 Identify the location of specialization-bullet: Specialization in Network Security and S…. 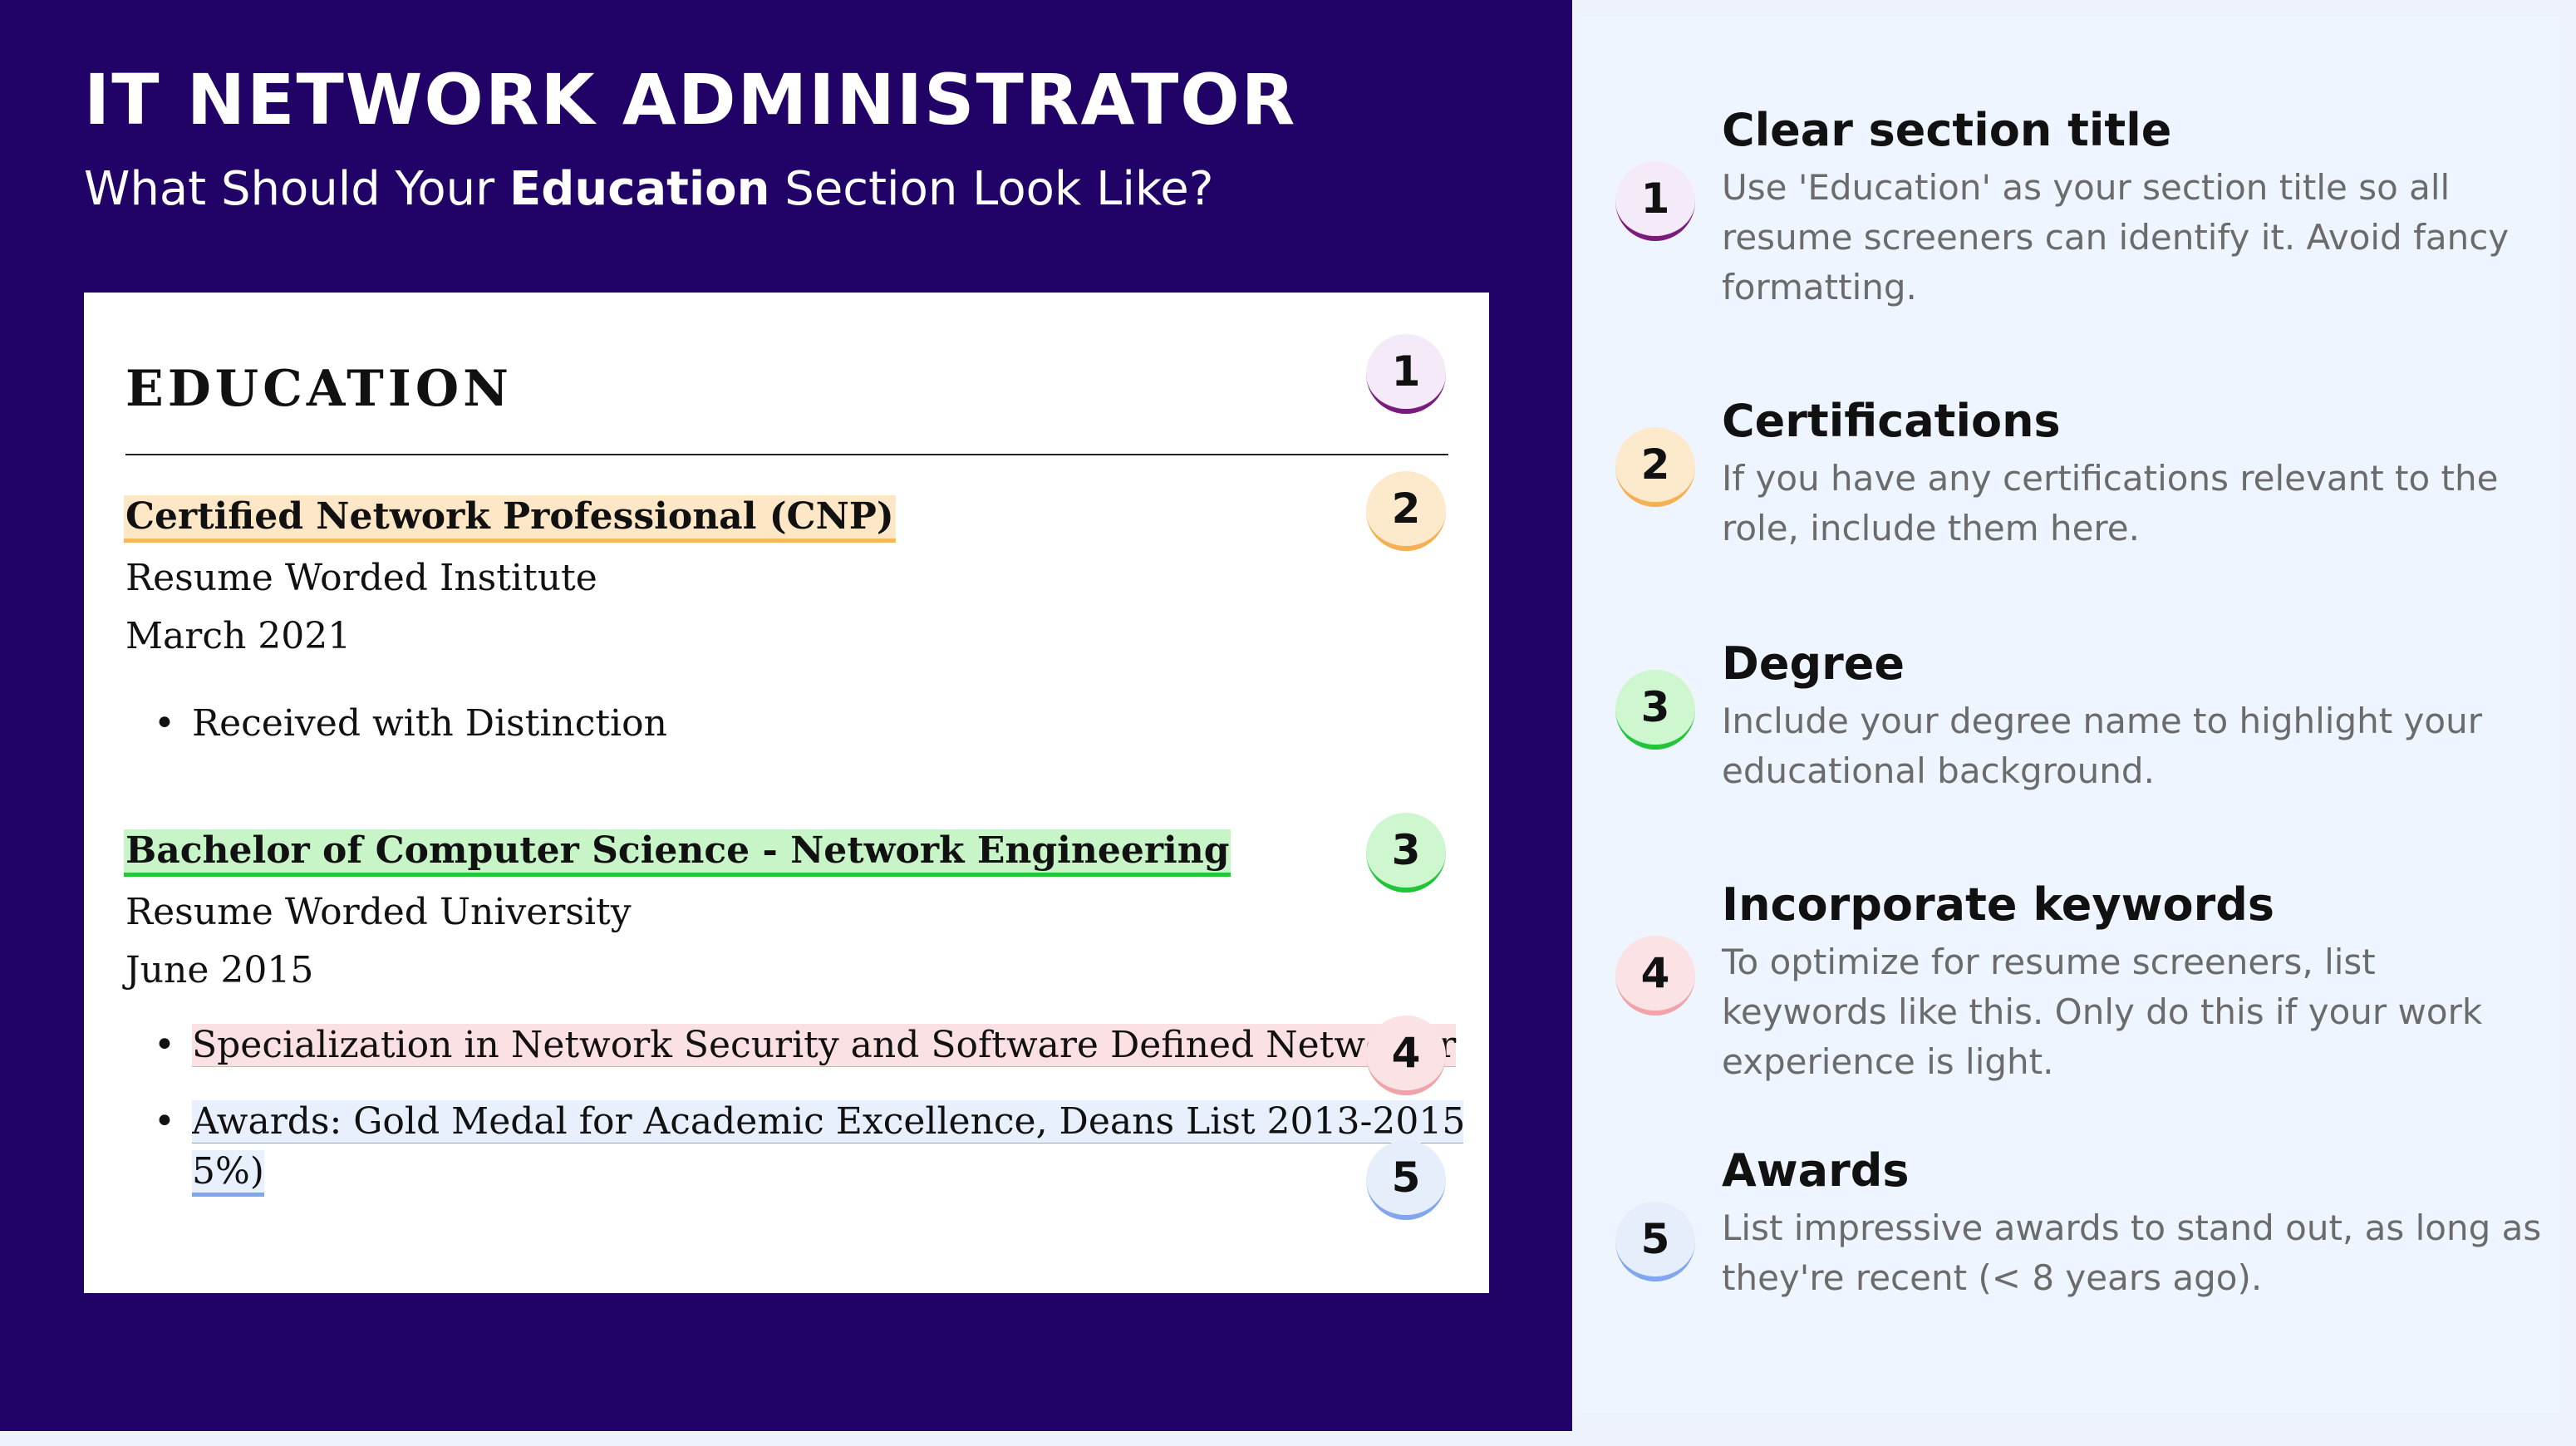
(826, 1045).